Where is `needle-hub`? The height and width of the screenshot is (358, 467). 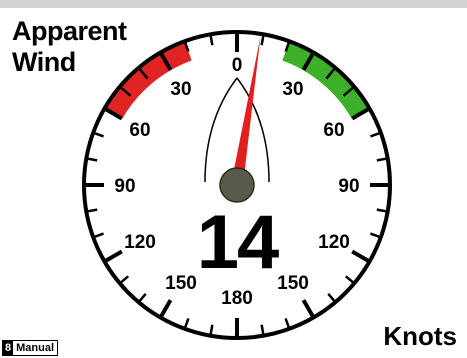
needle-hub is located at coordinates (237, 185).